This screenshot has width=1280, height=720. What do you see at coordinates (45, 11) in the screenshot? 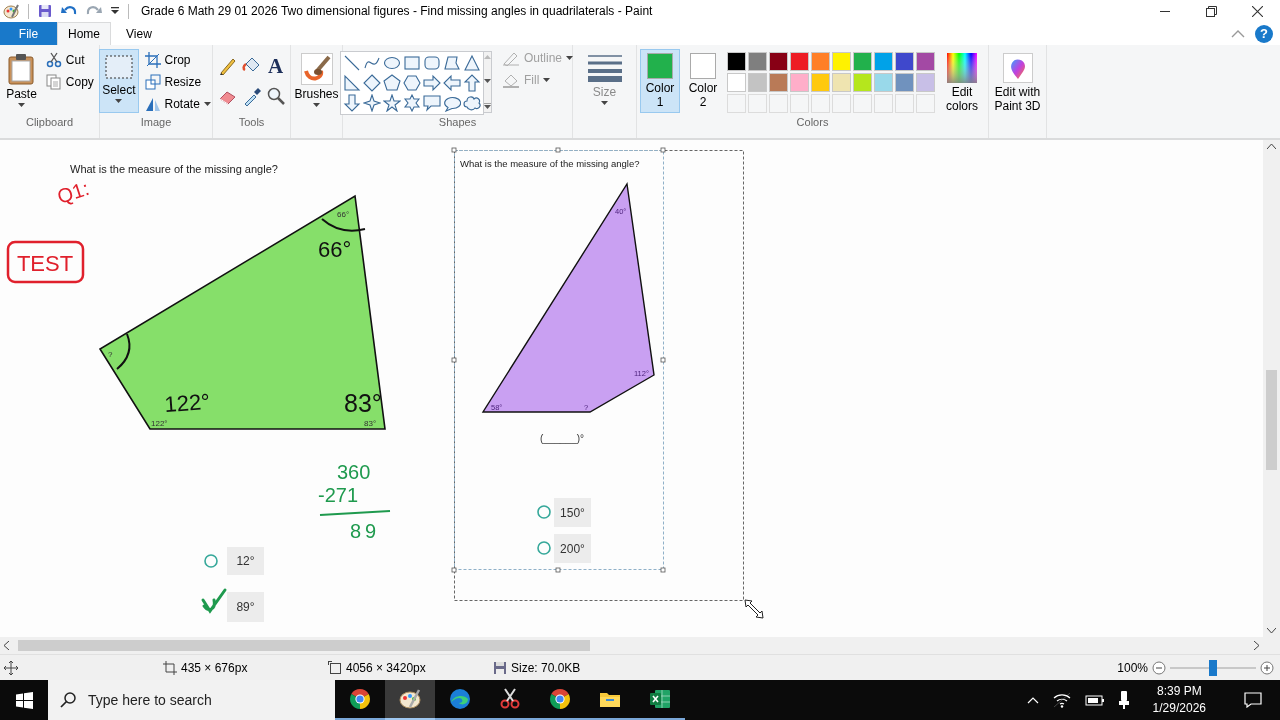
I see `save-icon` at bounding box center [45, 11].